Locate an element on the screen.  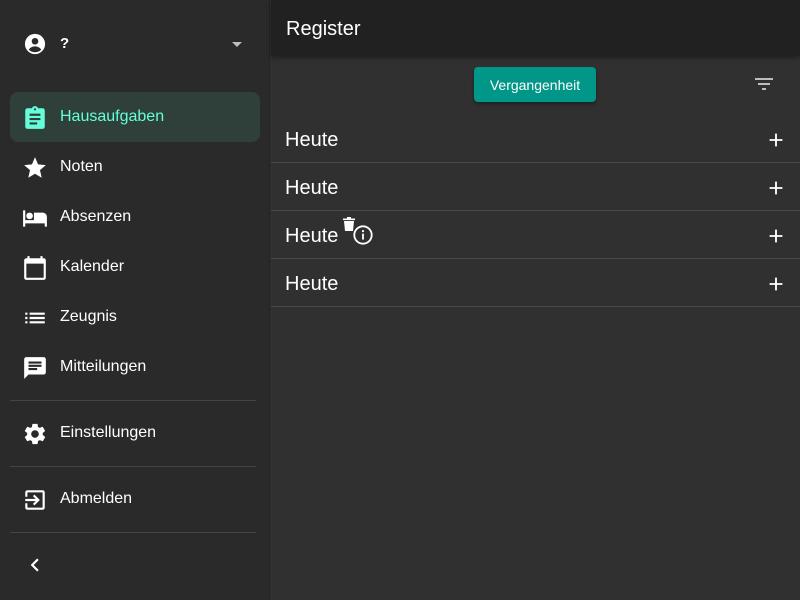
sidebar-item-hausaufgaben: Hausaufgaben is located at coordinates (135, 117).